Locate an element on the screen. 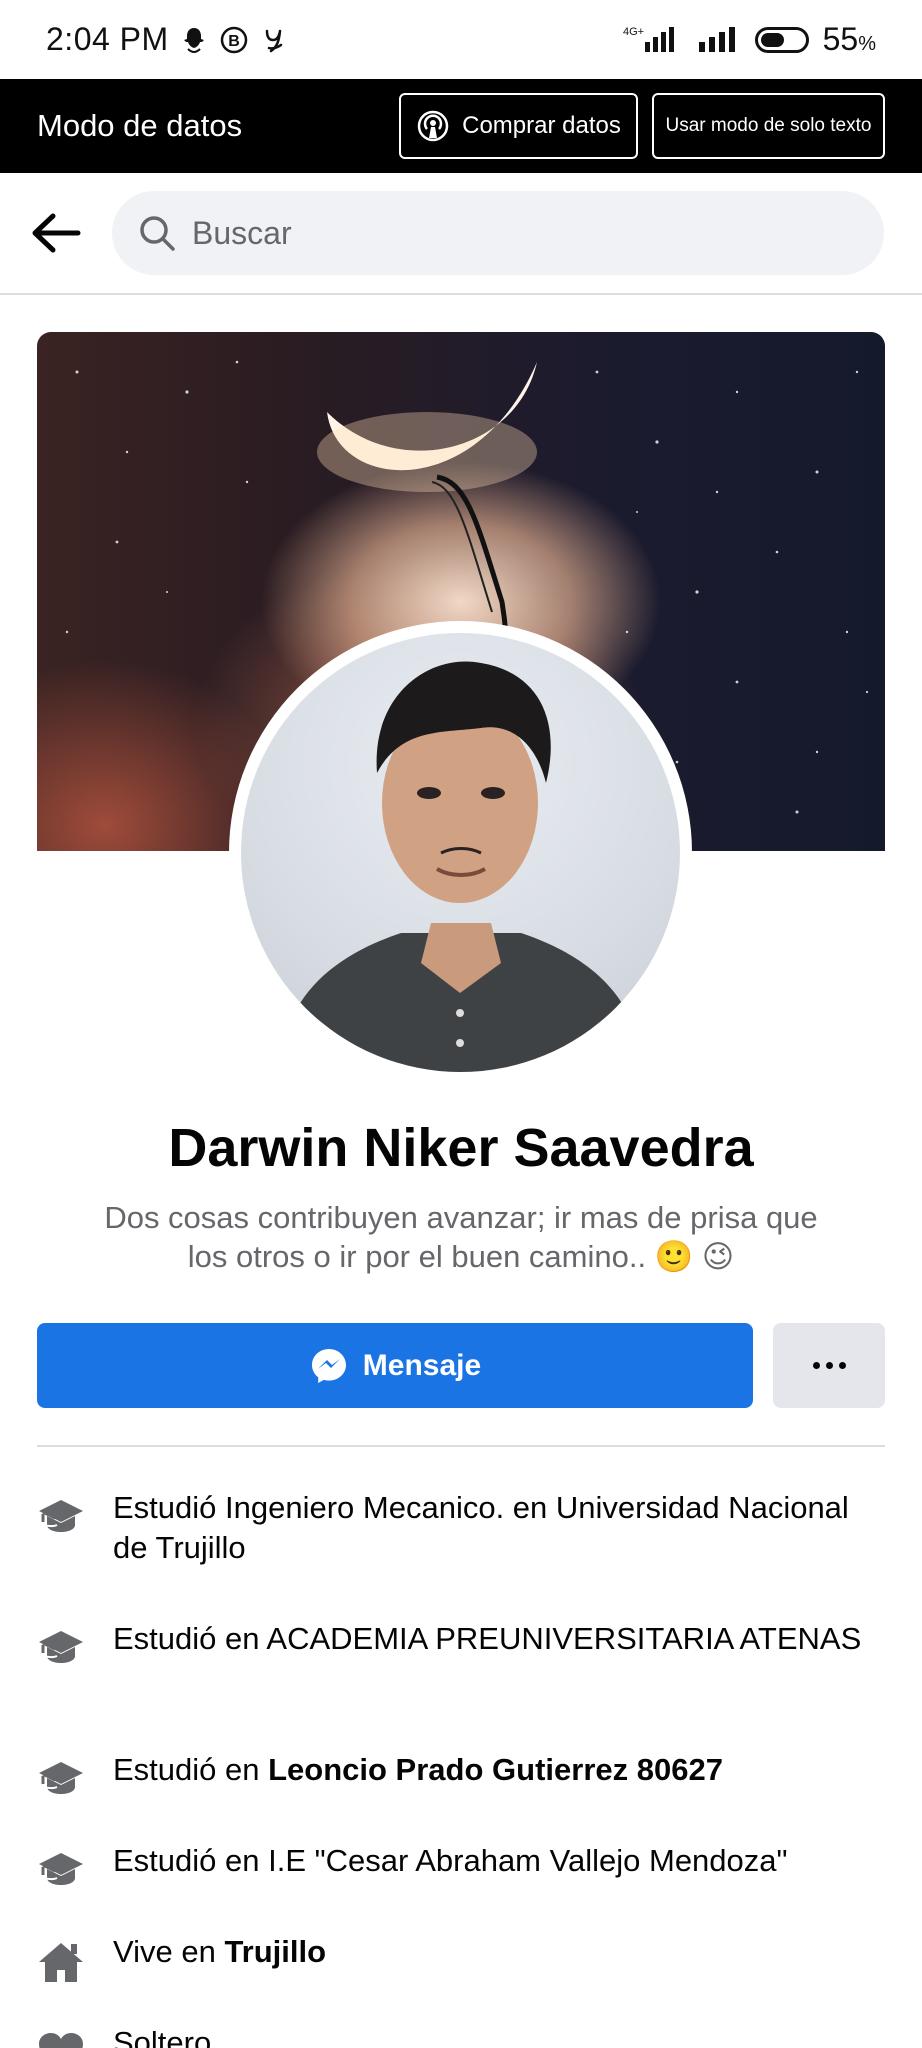 The width and height of the screenshot is (922, 2048). profile-name: Darwin Niker Saavedra is located at coordinates (461, 1148).